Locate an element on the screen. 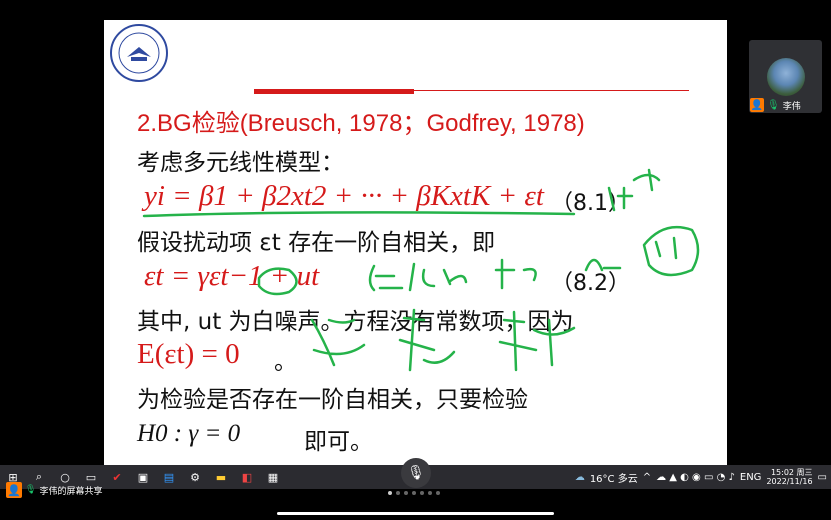  screen-share-indicator: 👤 🎙 李伟的屏幕共享 is located at coordinates (54, 490).